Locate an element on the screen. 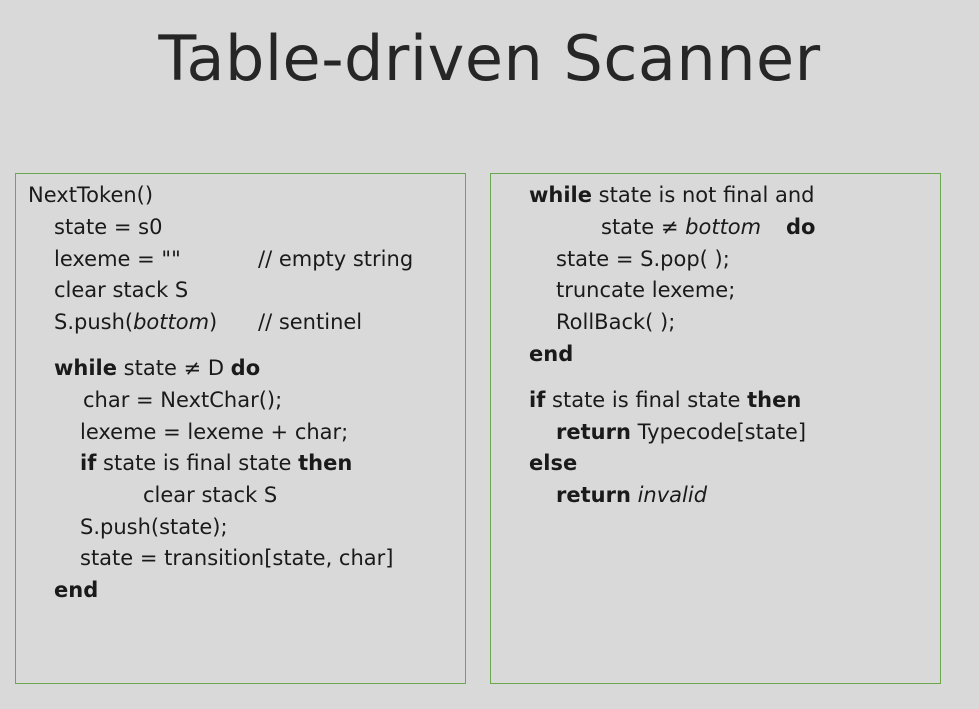 Image resolution: width=979 pixels, height=709 pixels. code-text: Typecode[state] is located at coordinates (718, 432).